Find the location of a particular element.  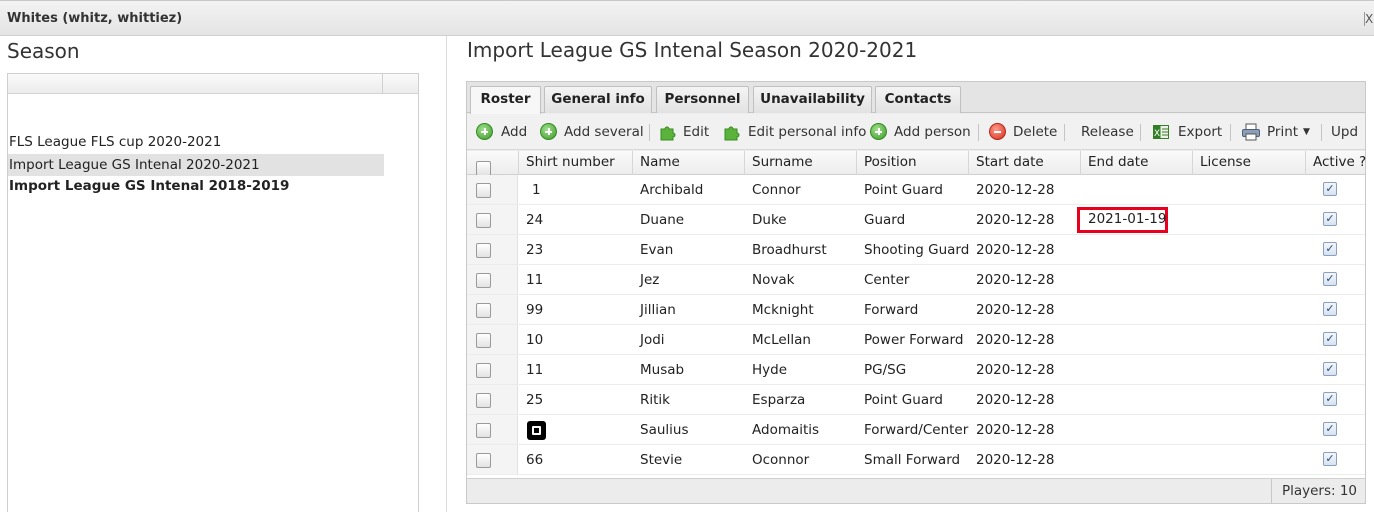

add-person-button: Add person is located at coordinates (920, 132).